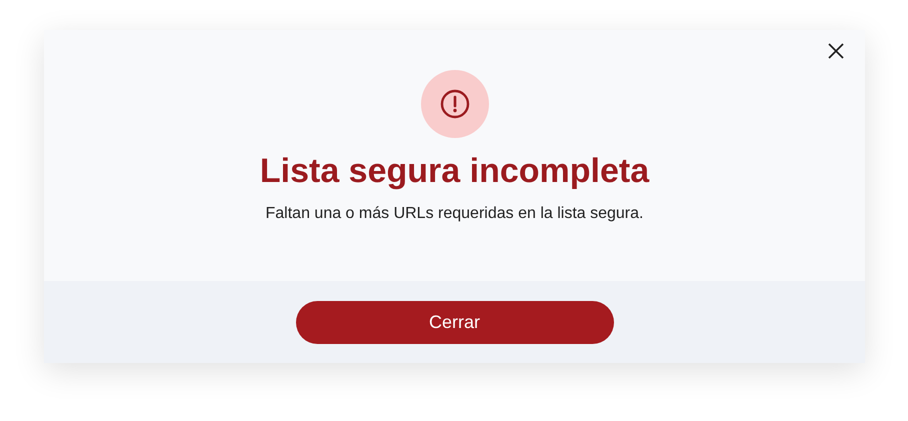 The height and width of the screenshot is (421, 908). Describe the element at coordinates (455, 214) in the screenshot. I see `dialog-message: Faltan una o más URLs requeridas en la lista segura.` at that location.